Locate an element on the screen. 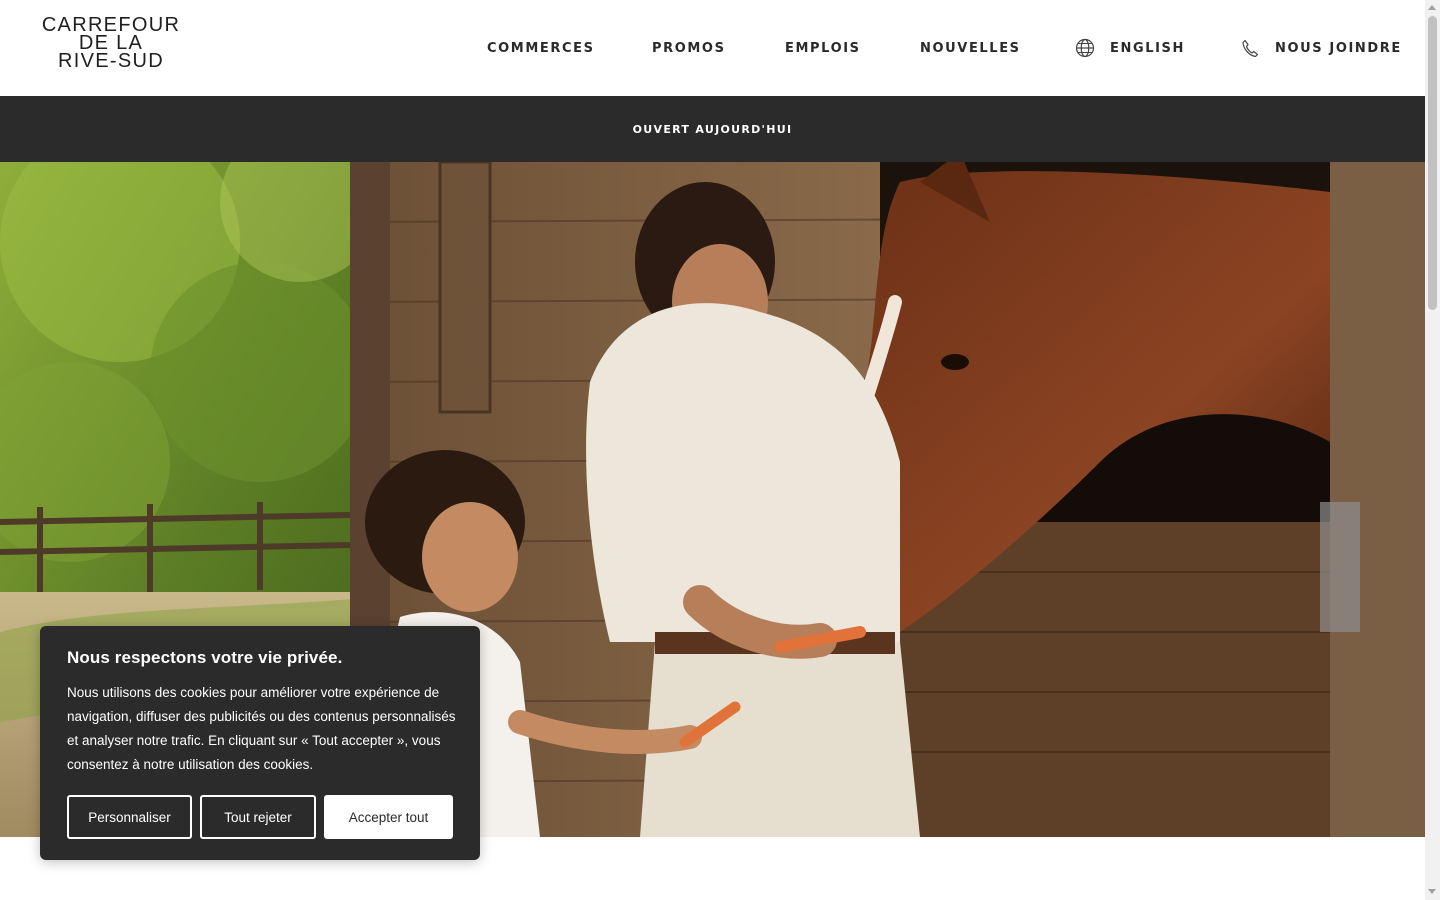  nav-commerces-label: COMMERCES is located at coordinates (541, 48).